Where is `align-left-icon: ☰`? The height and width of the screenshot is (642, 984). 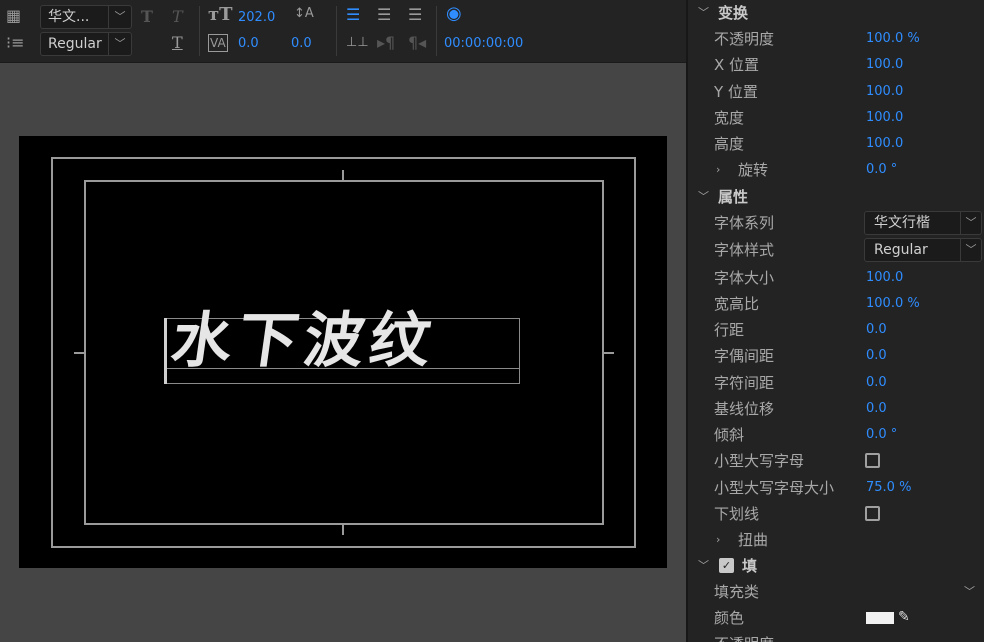
align-left-icon: ☰ is located at coordinates (353, 15).